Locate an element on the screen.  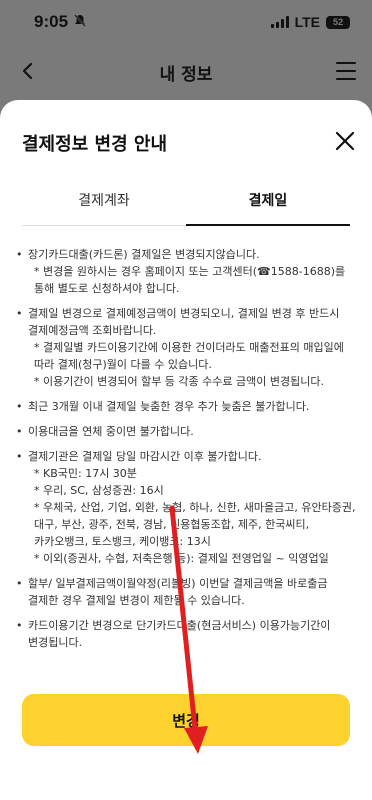
close-button is located at coordinates (345, 141).